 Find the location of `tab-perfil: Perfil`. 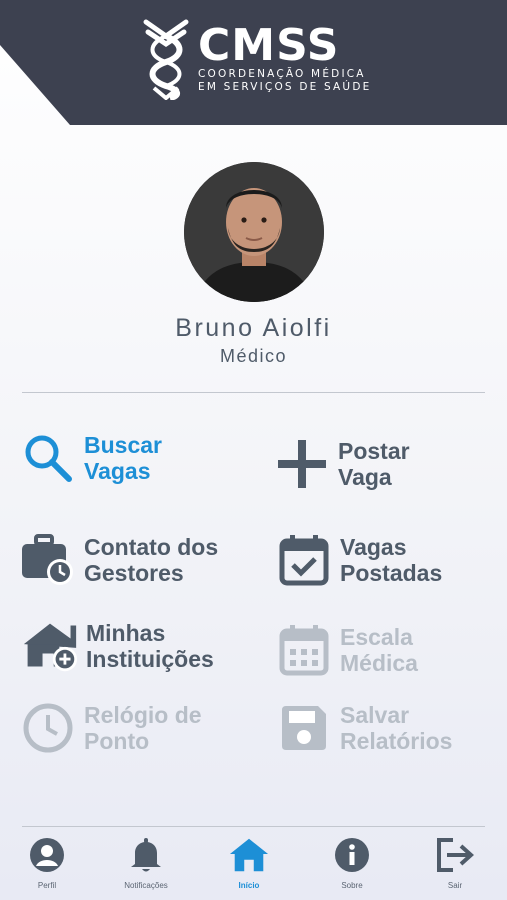

tab-perfil: Perfil is located at coordinates (47, 862).